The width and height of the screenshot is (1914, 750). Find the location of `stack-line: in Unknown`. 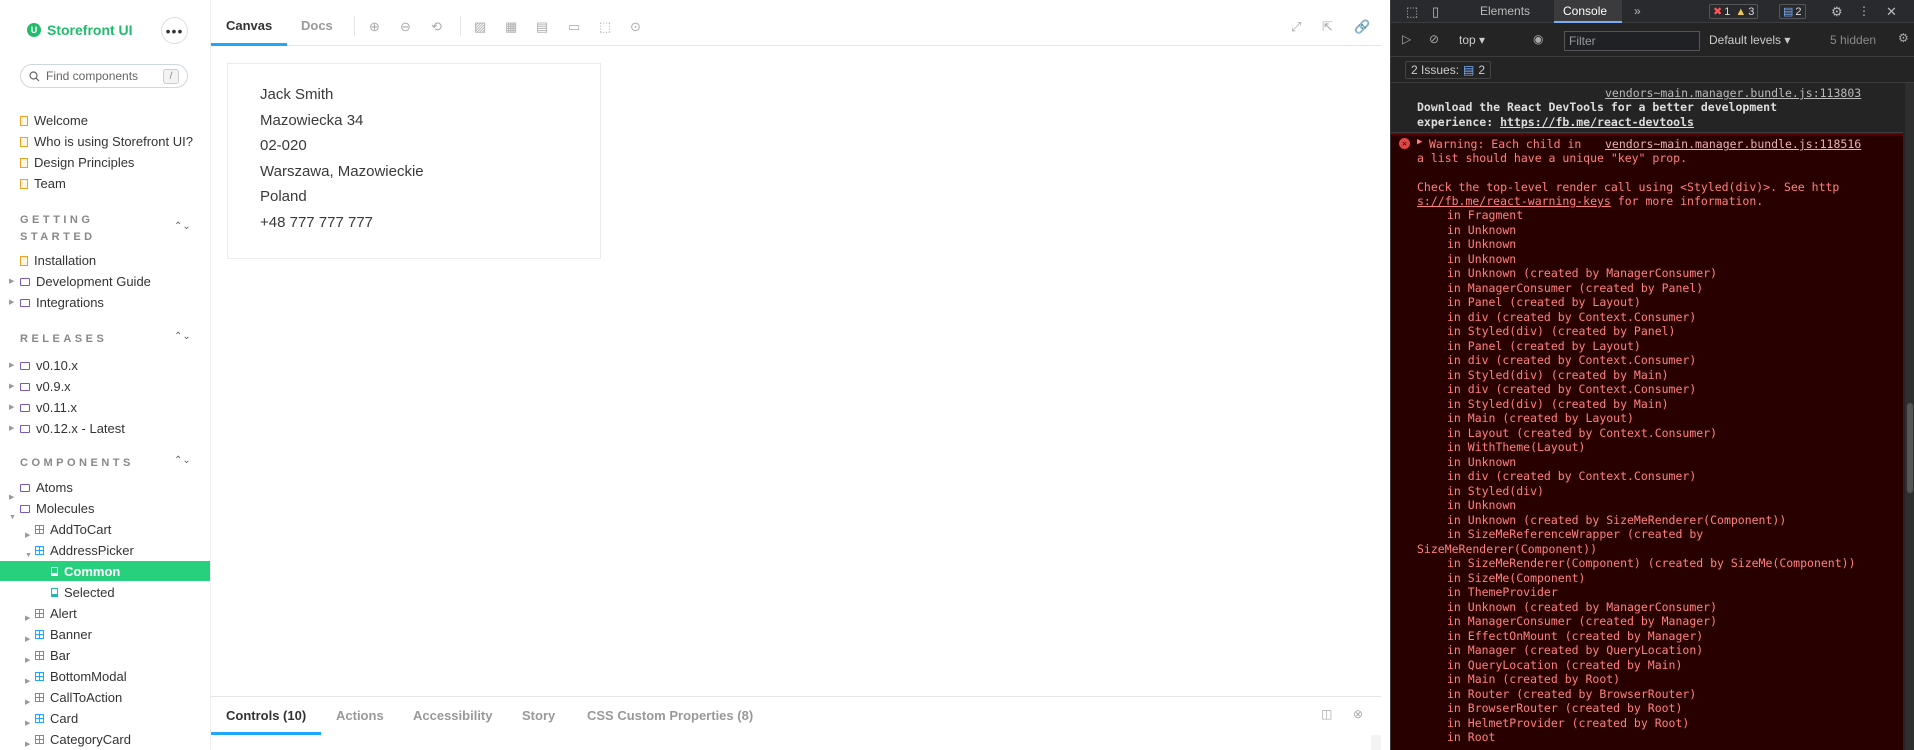

stack-line: in Unknown is located at coordinates (1482, 258).